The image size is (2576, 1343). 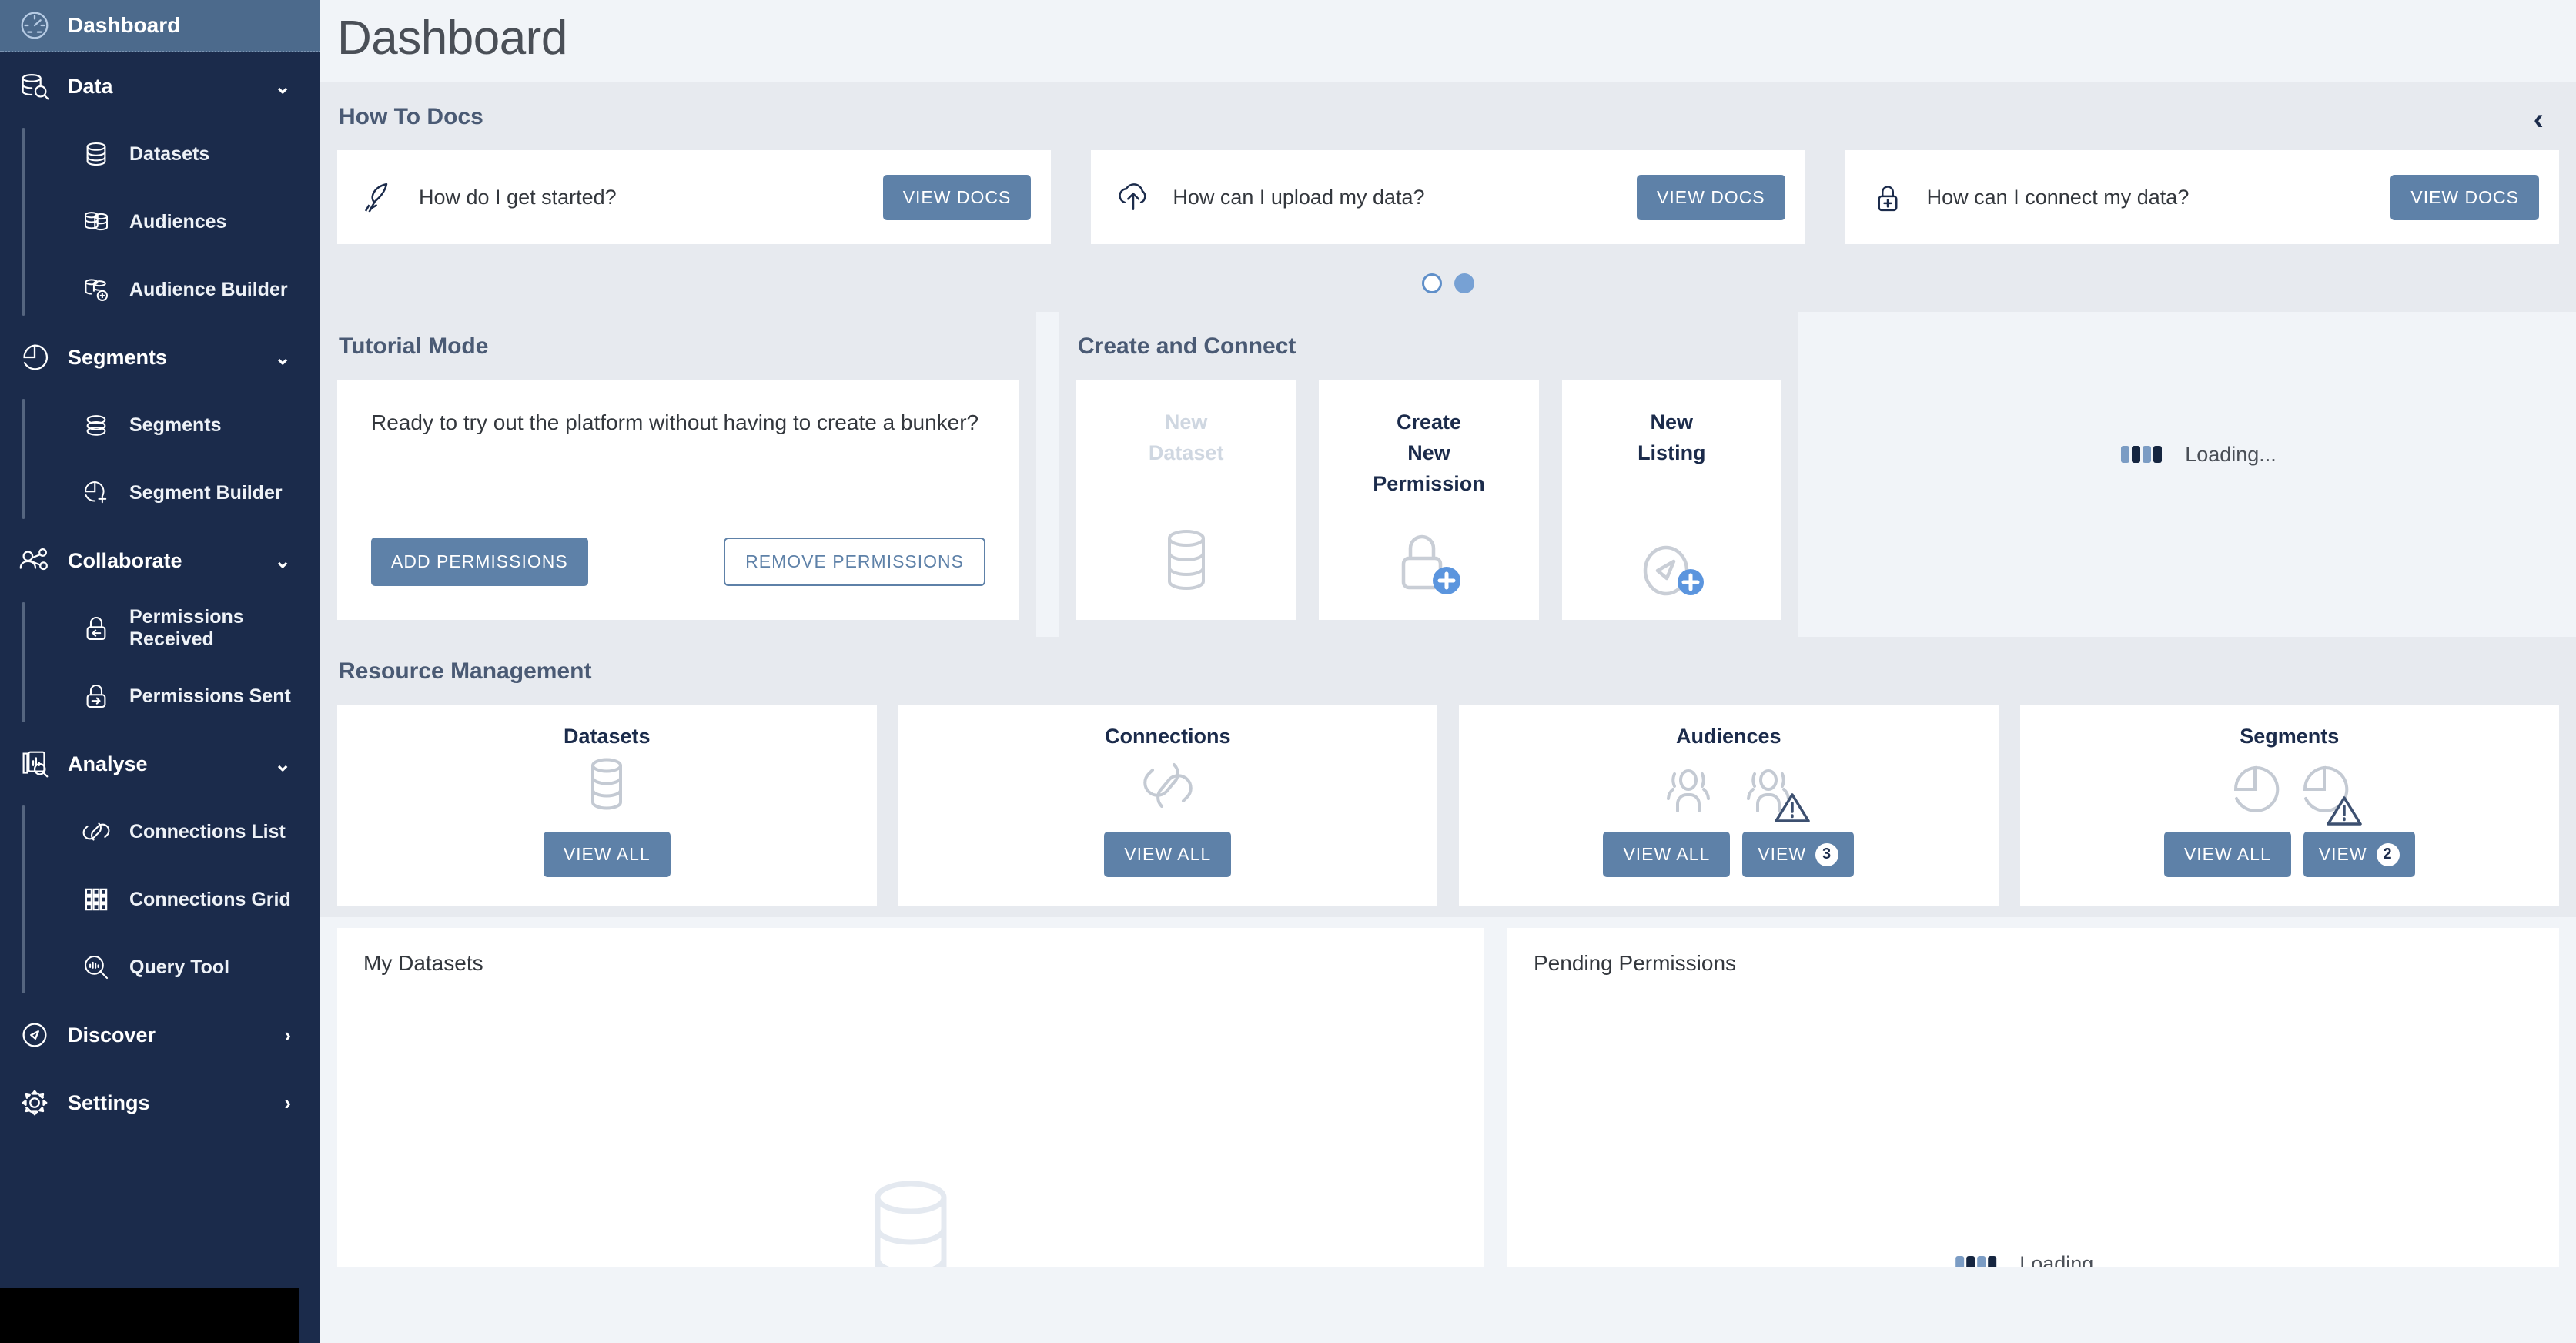 What do you see at coordinates (2202, 197) in the screenshot?
I see `doc-card: How can I connect my data? VIEW DOCS` at bounding box center [2202, 197].